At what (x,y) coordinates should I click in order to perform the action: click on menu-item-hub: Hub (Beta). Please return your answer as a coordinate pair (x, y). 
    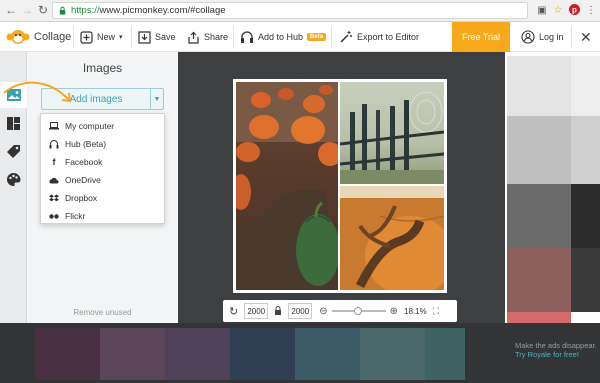
    Looking at the image, I should click on (103, 144).